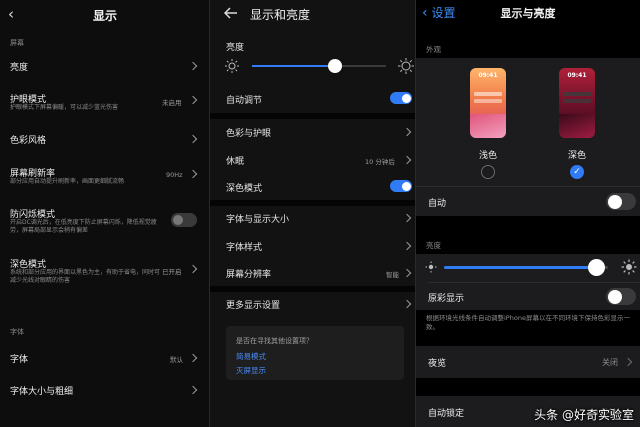 The height and width of the screenshot is (427, 640). Describe the element at coordinates (104, 16) in the screenshot. I see `page-title: 显示` at that location.